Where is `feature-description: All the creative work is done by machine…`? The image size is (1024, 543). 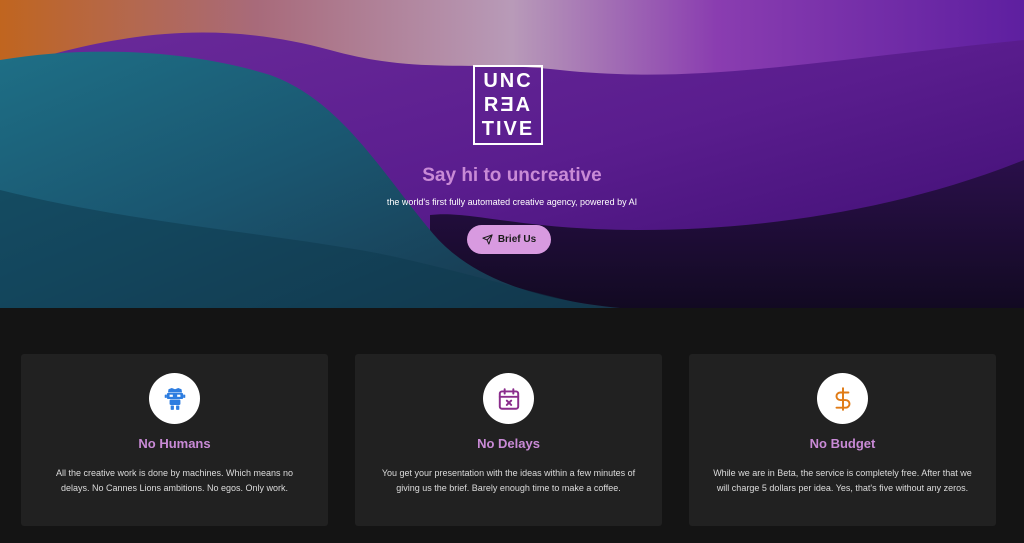 feature-description: All the creative work is done by machine… is located at coordinates (174, 480).